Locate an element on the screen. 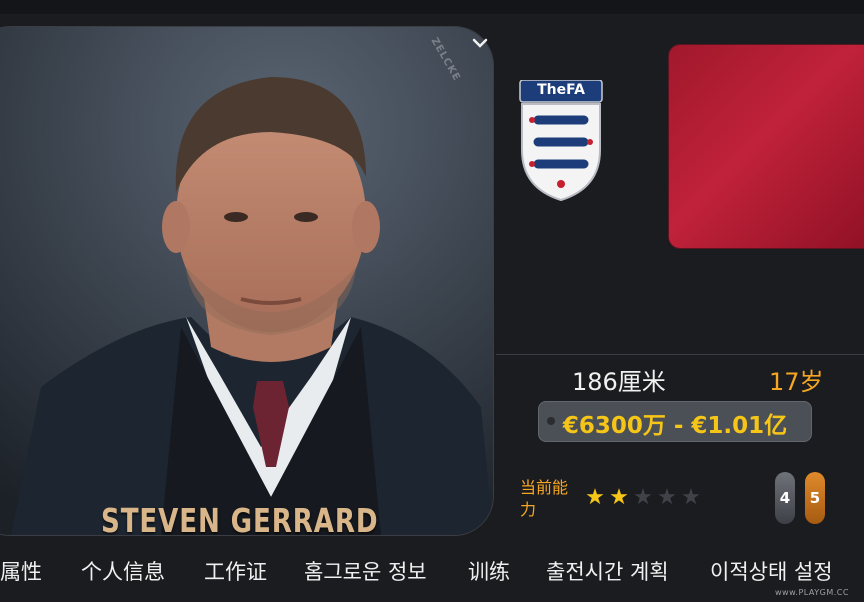 This screenshot has width=864, height=602. nation-flag is located at coordinates (766, 146).